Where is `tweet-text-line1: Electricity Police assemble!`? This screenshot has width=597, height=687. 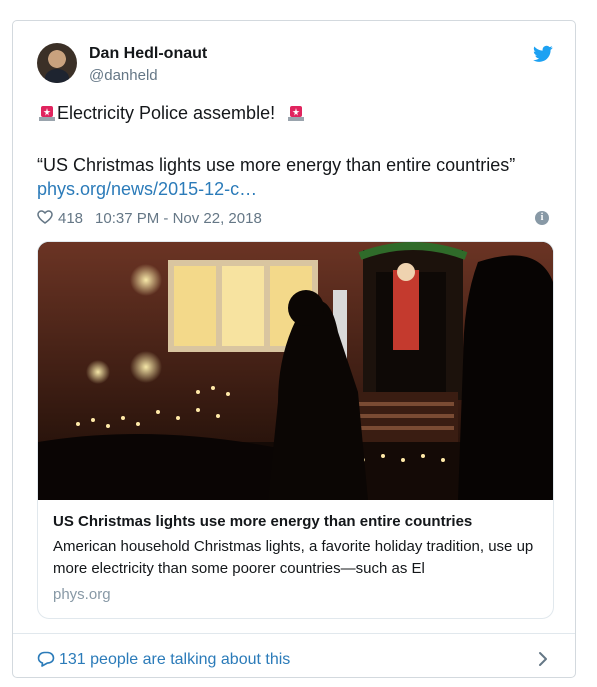 tweet-text-line1: Electricity Police assemble! is located at coordinates (171, 113).